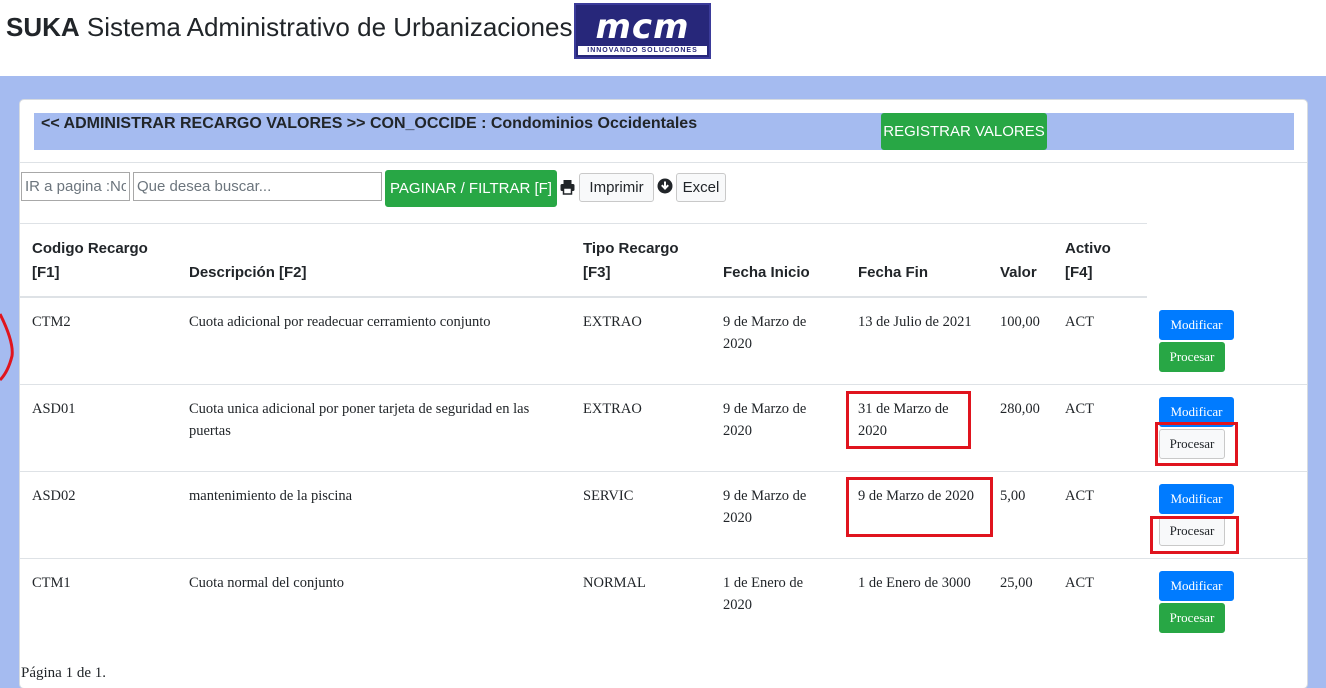 The height and width of the screenshot is (688, 1326). Describe the element at coordinates (1020, 322) in the screenshot. I see `cell-valor: 100,00` at that location.